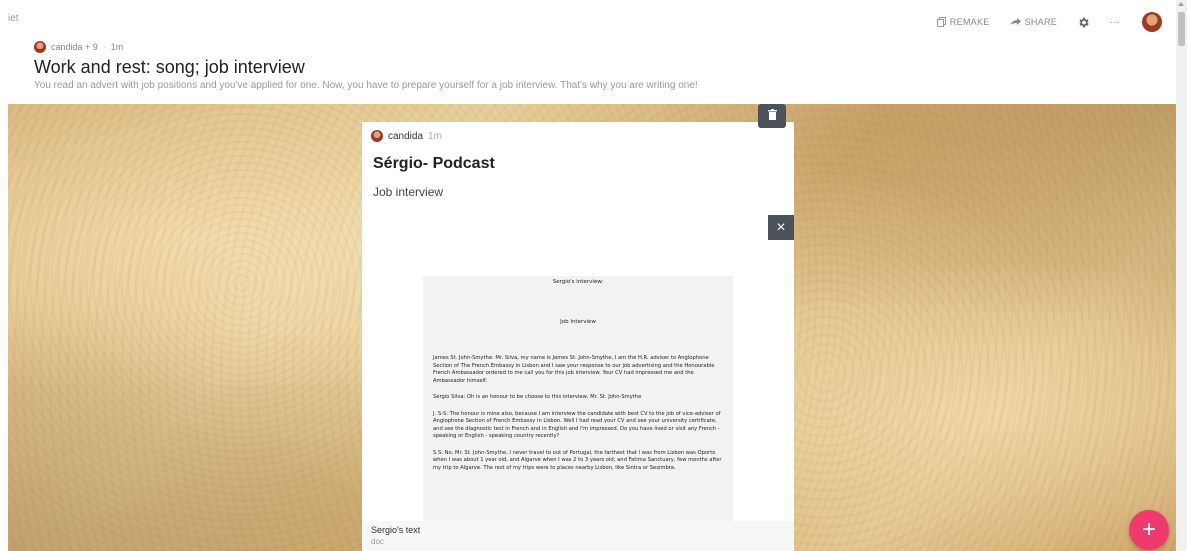 Image resolution: width=1187 pixels, height=551 pixels. I want to click on post-author-avatar, so click(377, 136).